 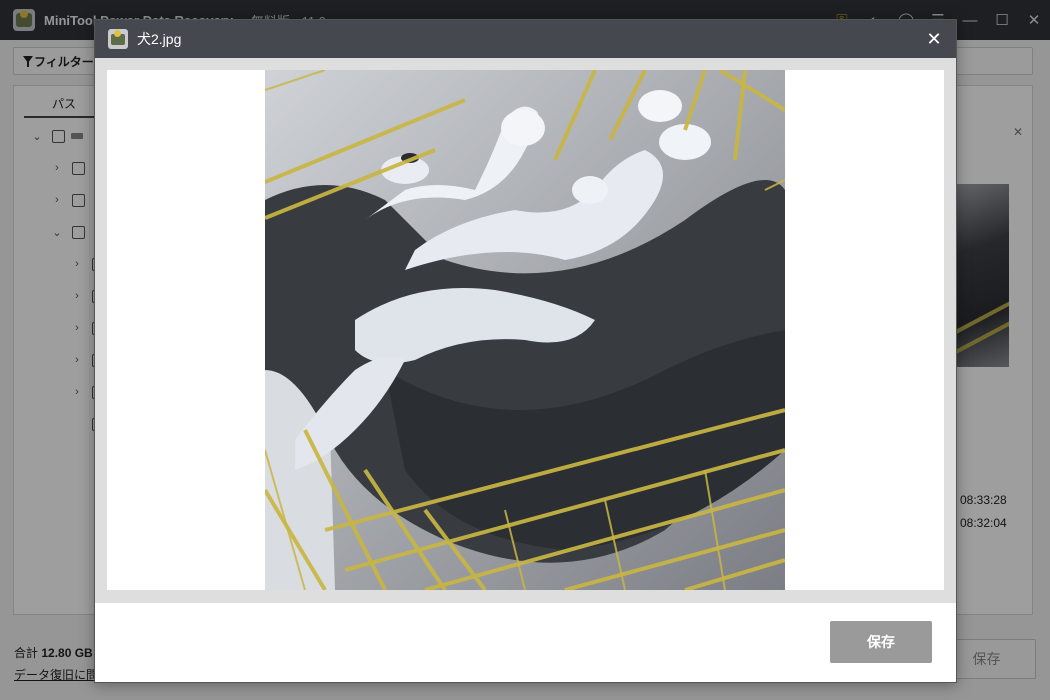 I want to click on preview-dialog-footer: 保存, so click(x=525, y=642).